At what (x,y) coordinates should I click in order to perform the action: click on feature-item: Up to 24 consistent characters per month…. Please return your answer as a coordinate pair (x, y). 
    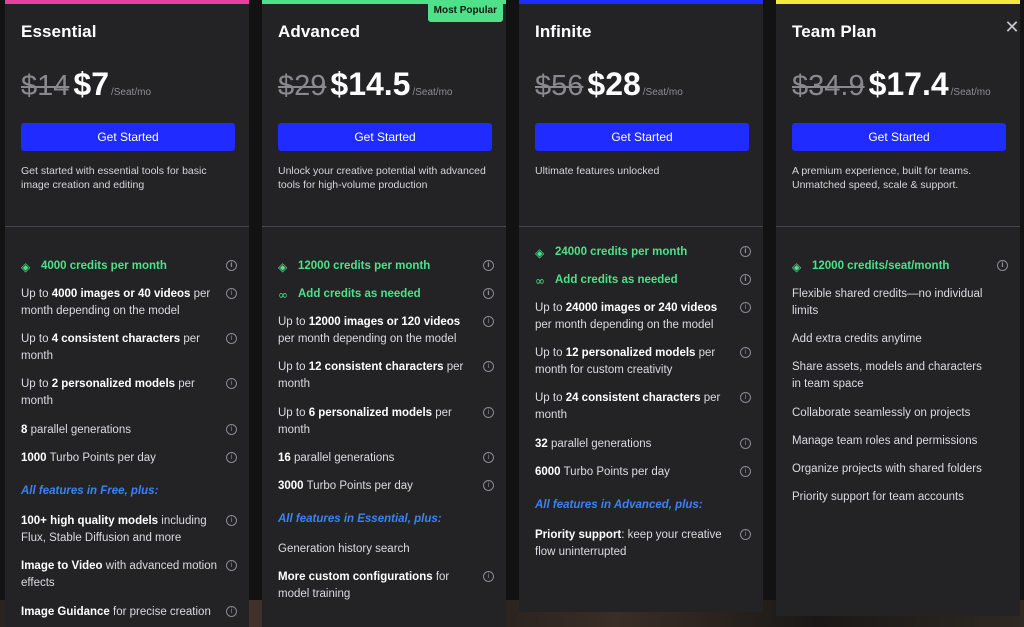
    Looking at the image, I should click on (649, 407).